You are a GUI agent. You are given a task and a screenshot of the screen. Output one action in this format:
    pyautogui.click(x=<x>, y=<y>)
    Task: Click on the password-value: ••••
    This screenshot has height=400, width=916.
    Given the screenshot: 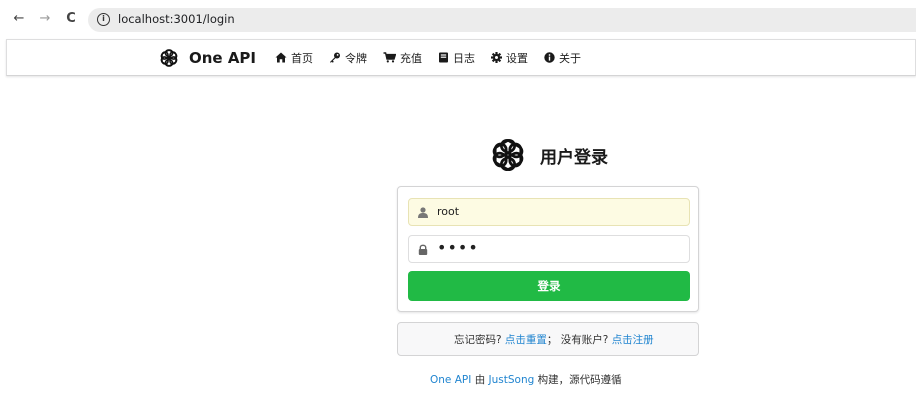 What is the action you would take?
    pyautogui.click(x=458, y=247)
    